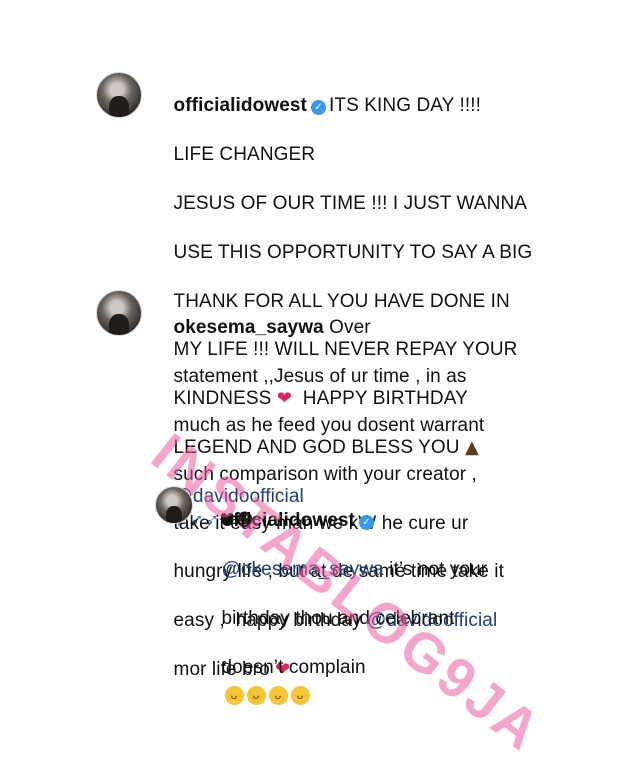 The image size is (640, 765). I want to click on comment-text-line: Over, so click(350, 328).